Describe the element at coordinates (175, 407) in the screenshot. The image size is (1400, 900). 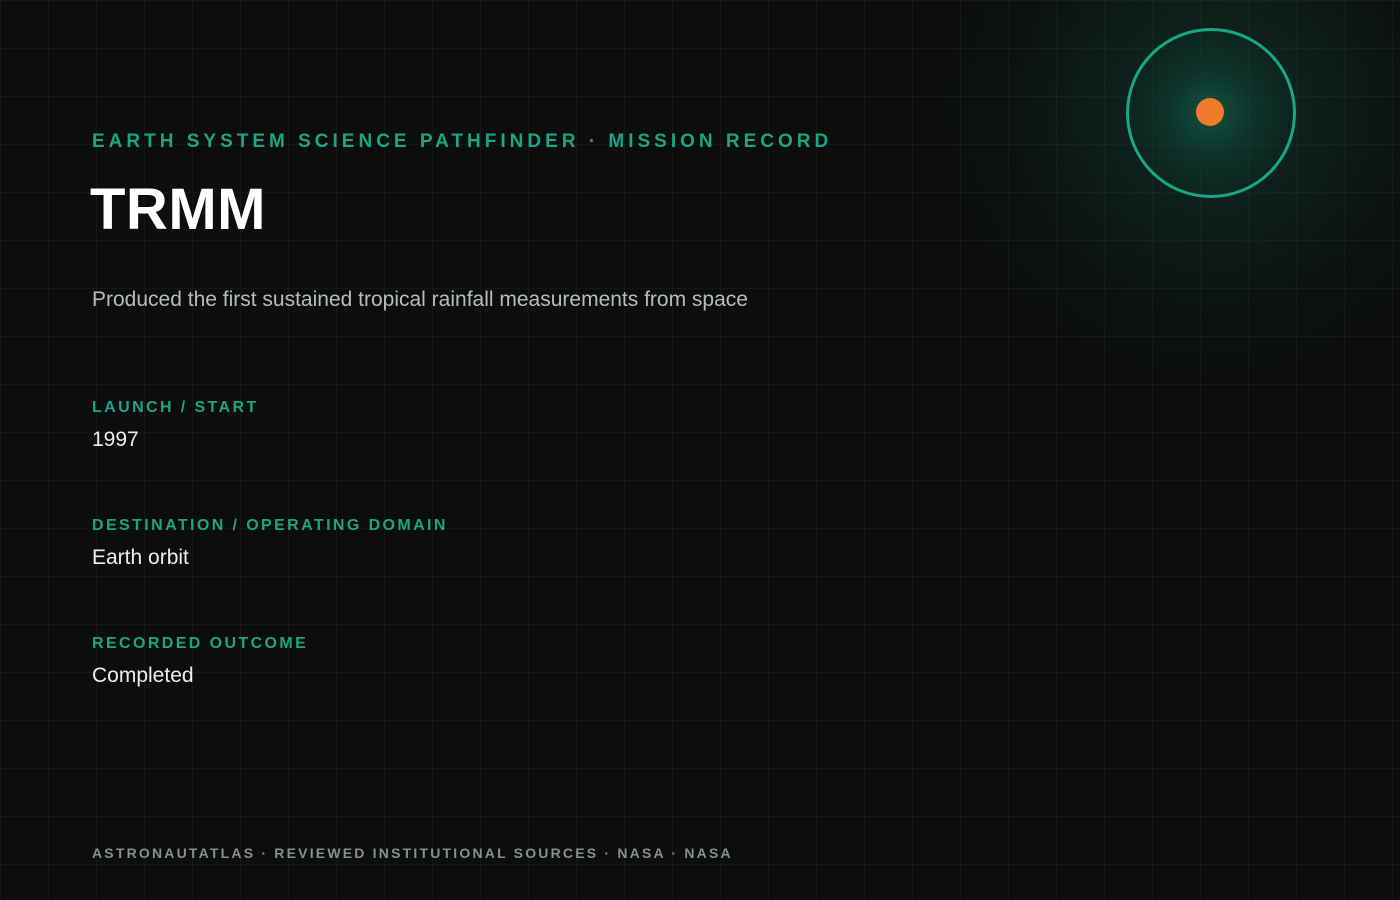
I see `launch-label: LAUNCH / START` at that location.